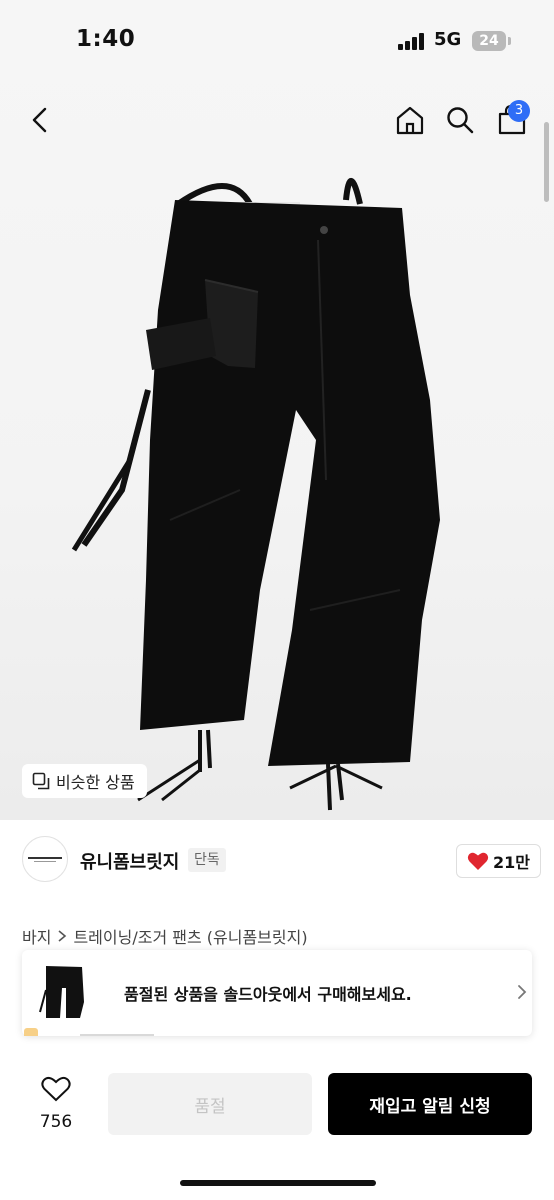  What do you see at coordinates (31, 1032) in the screenshot?
I see `partial-rating-icon` at bounding box center [31, 1032].